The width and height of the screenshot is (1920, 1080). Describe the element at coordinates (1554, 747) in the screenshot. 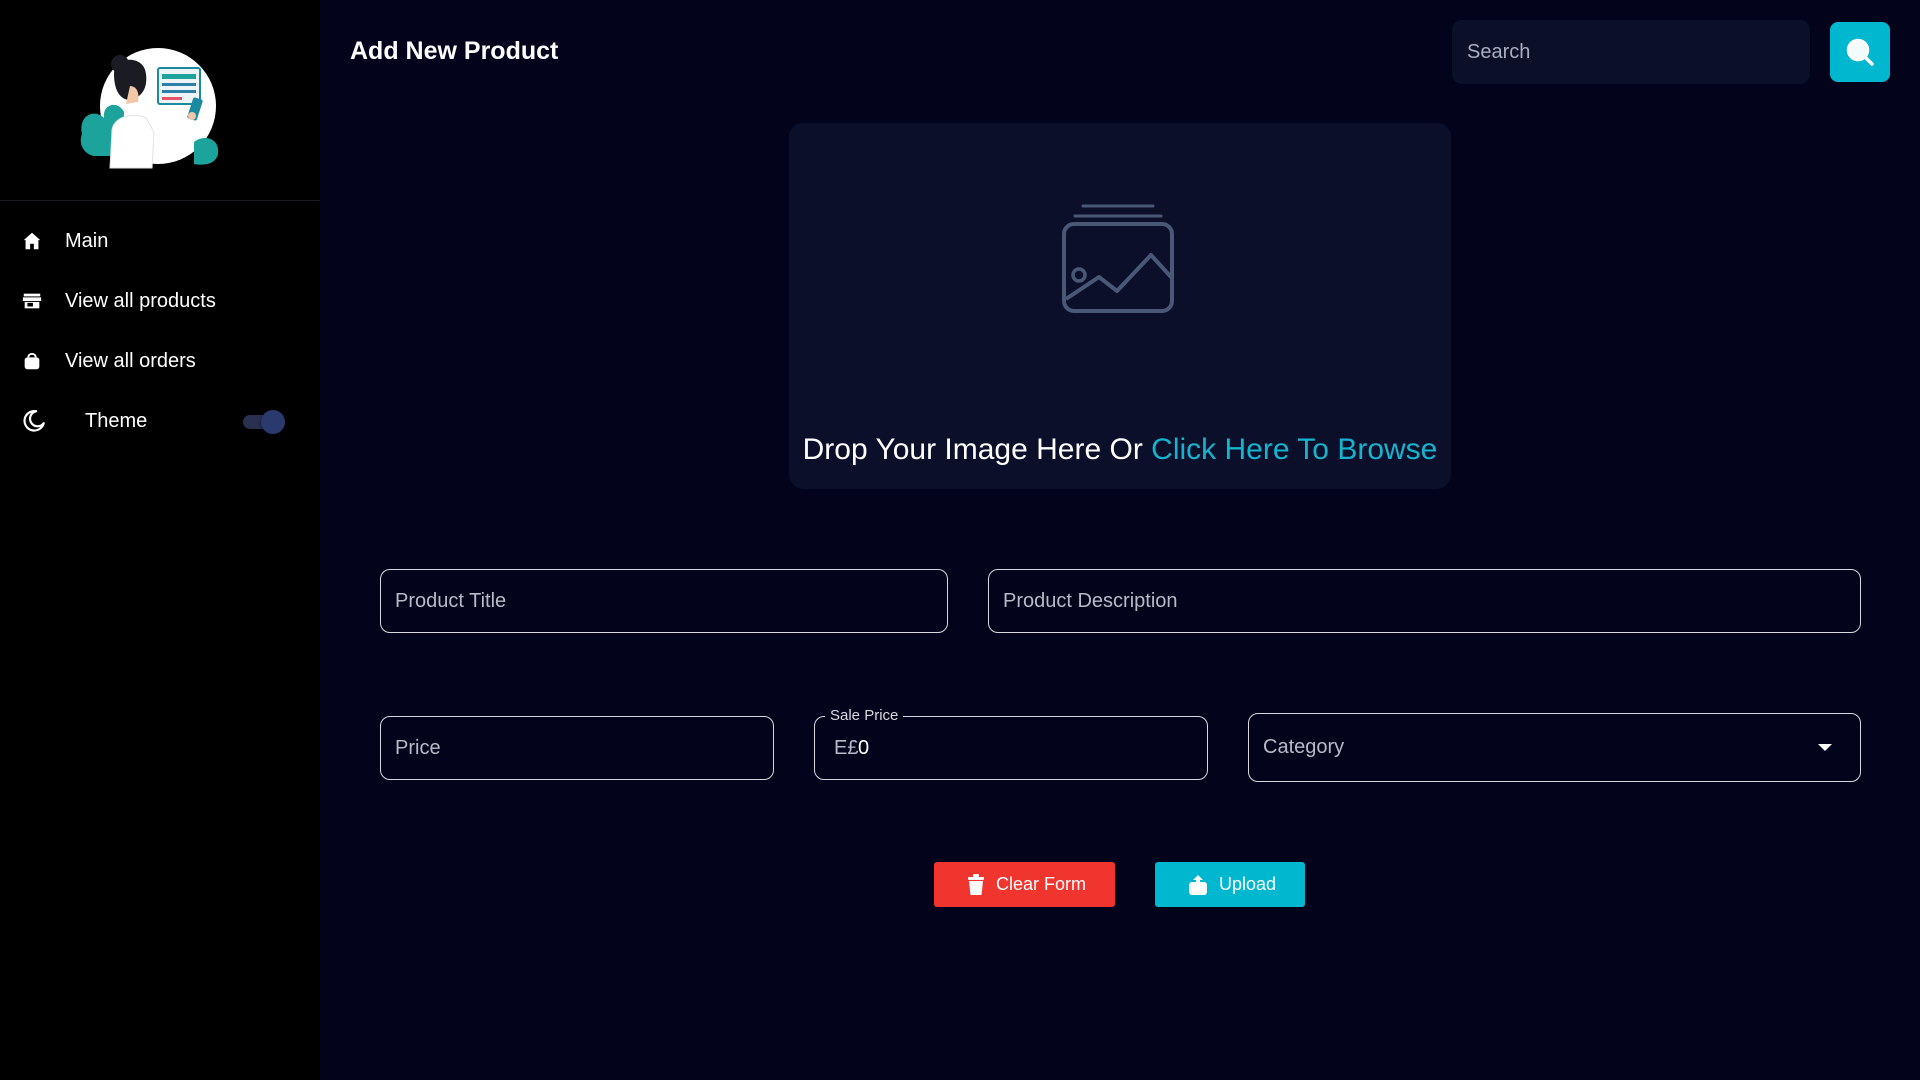

I see `category-select: Category` at that location.